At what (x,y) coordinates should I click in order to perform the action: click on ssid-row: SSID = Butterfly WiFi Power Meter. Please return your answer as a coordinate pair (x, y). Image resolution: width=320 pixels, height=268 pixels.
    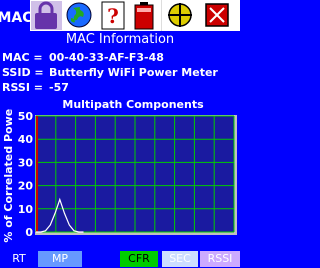
    Looking at the image, I should click on (120, 73).